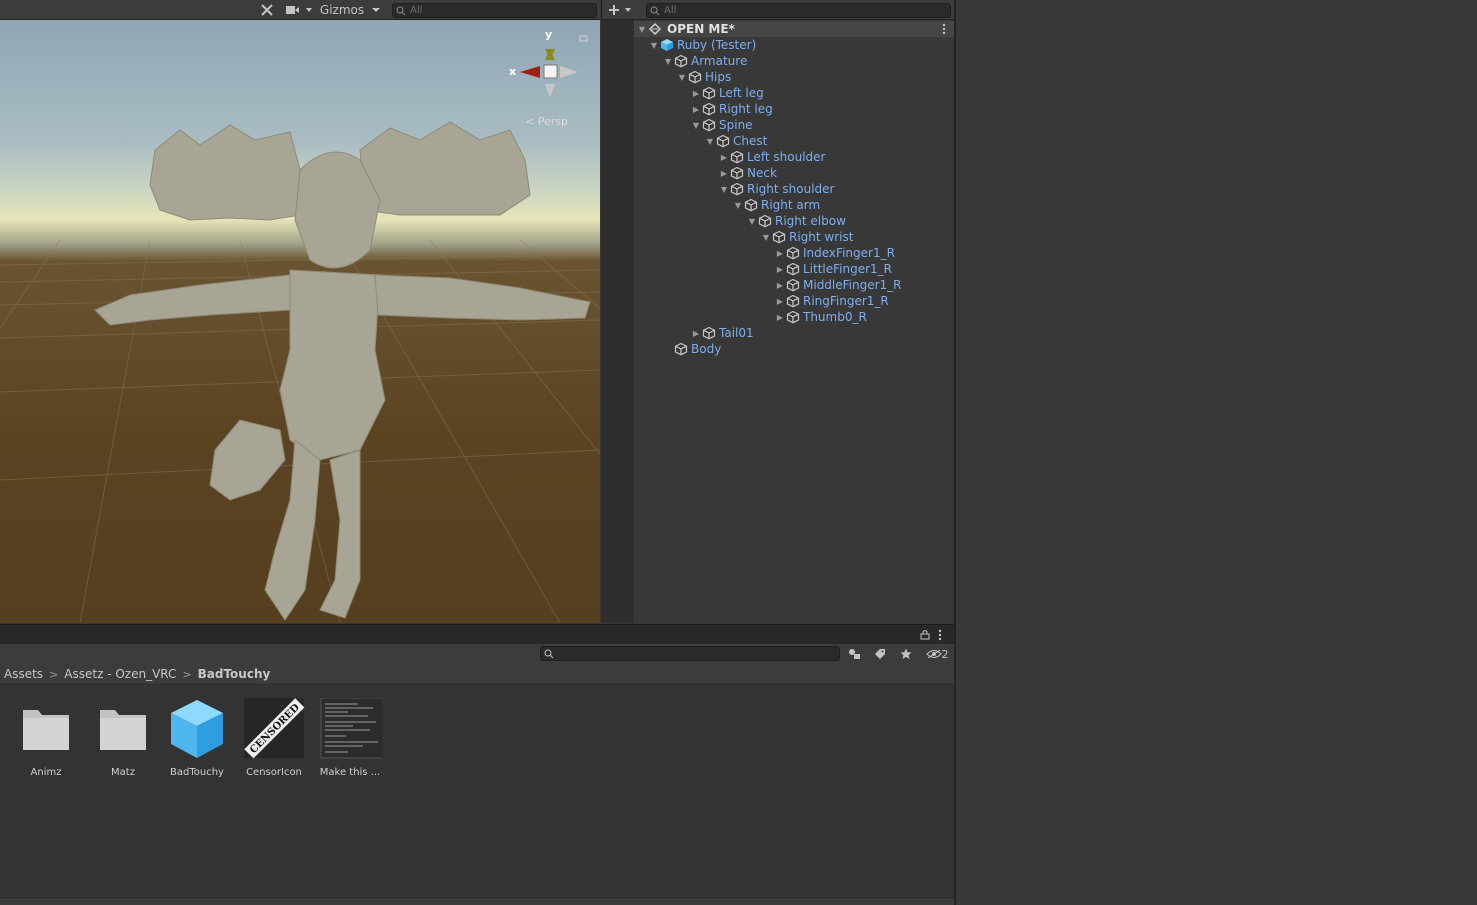  I want to click on gizmos-button: Gizmos, so click(342, 10).